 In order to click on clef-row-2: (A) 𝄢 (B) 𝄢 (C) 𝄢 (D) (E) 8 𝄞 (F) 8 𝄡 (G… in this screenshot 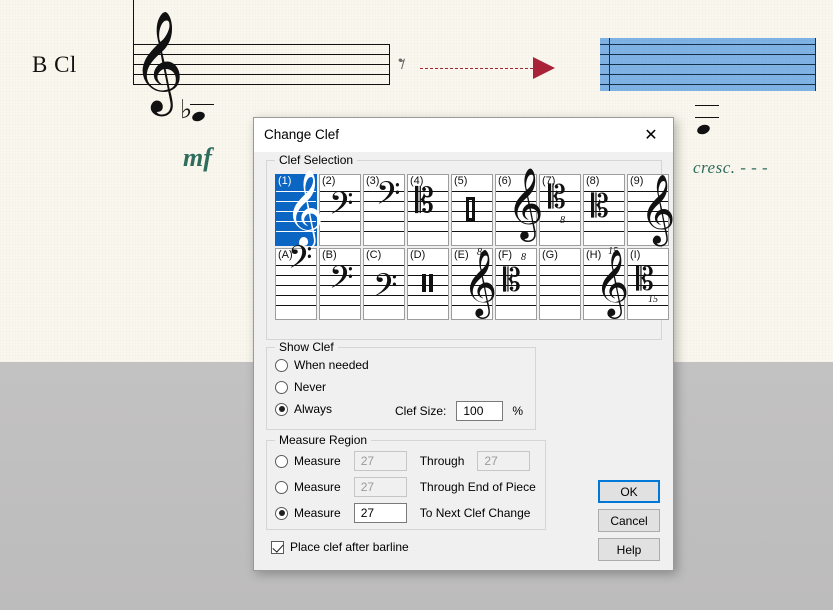, I will do `click(472, 281)`.